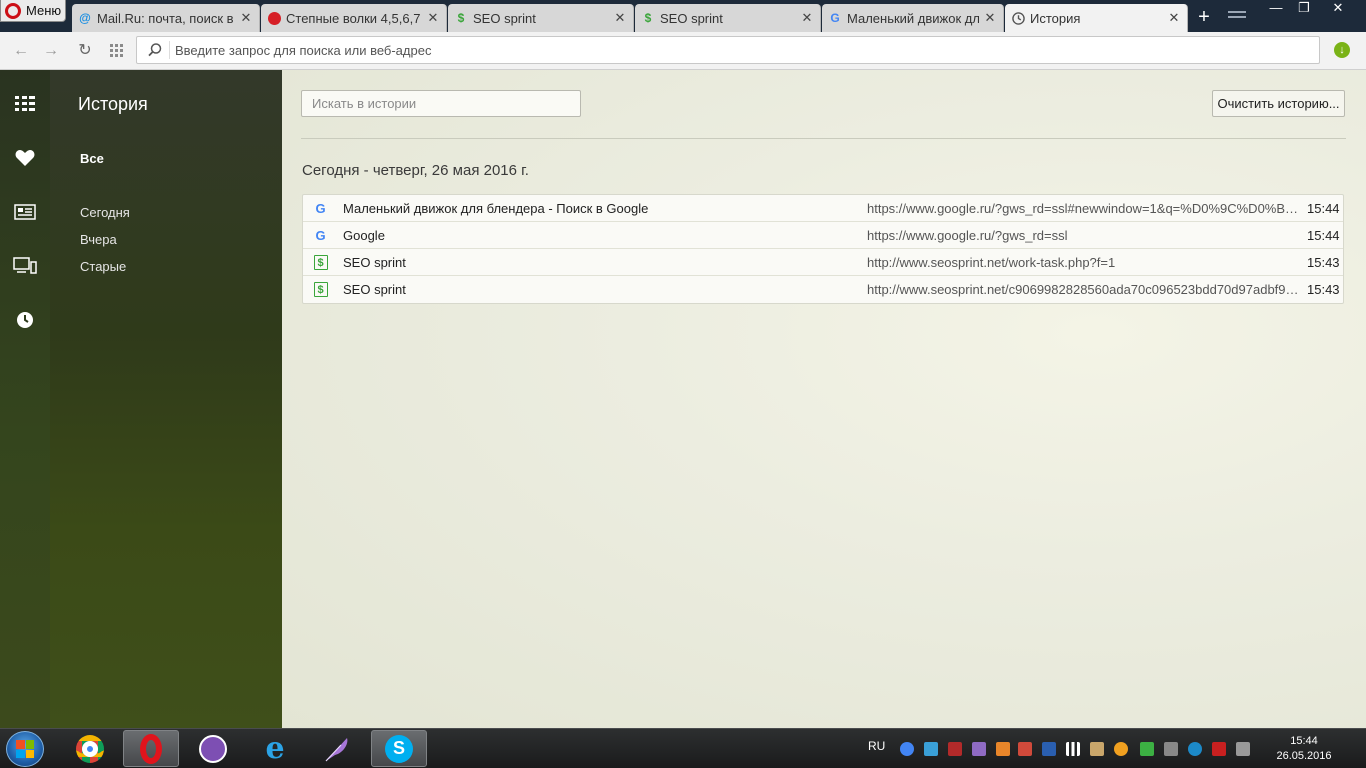  What do you see at coordinates (1237, 16) in the screenshot?
I see `tab-menu-icon` at bounding box center [1237, 16].